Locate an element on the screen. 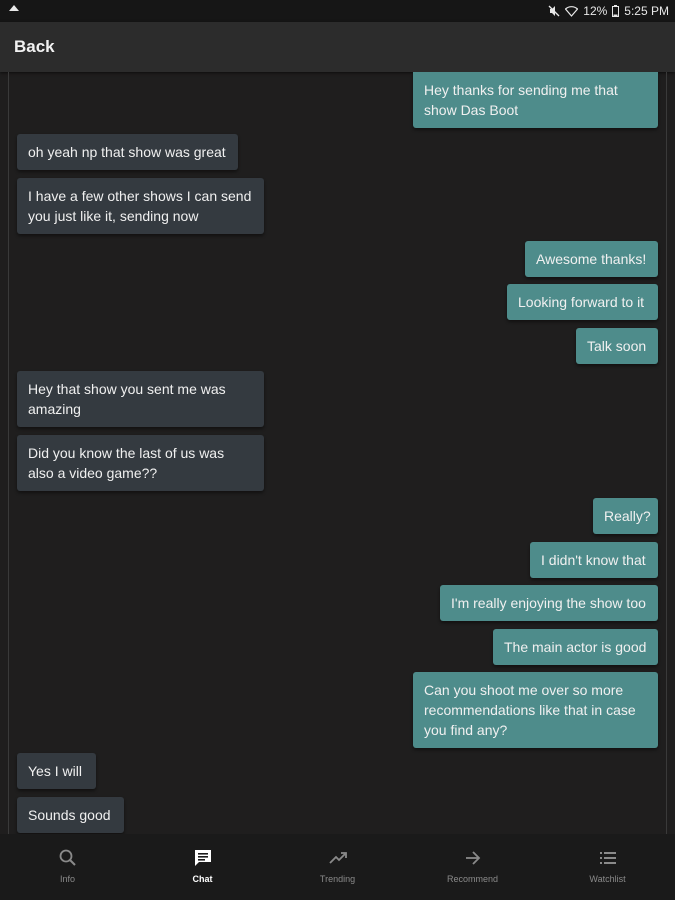  list-icon is located at coordinates (607, 858).